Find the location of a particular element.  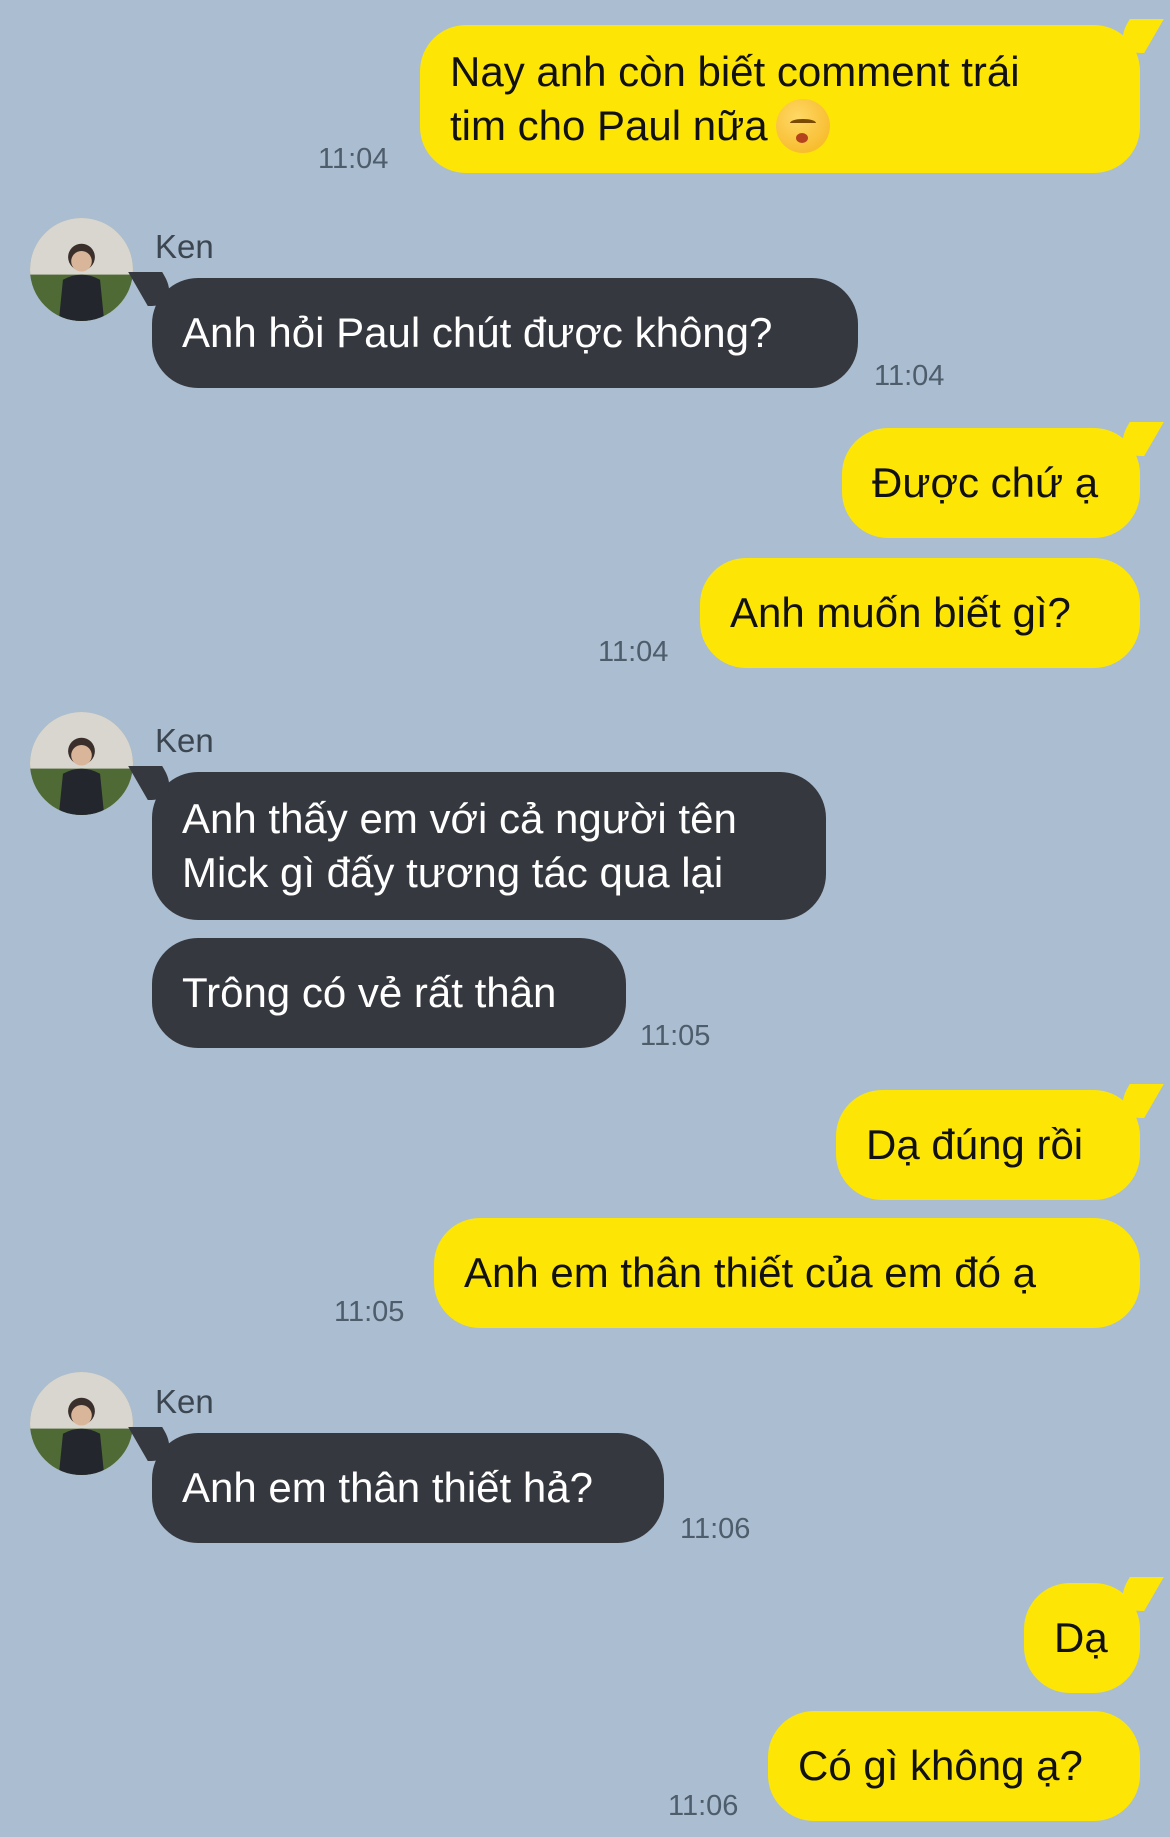

message-text: Anh muốn biết gì? is located at coordinates (900, 612).